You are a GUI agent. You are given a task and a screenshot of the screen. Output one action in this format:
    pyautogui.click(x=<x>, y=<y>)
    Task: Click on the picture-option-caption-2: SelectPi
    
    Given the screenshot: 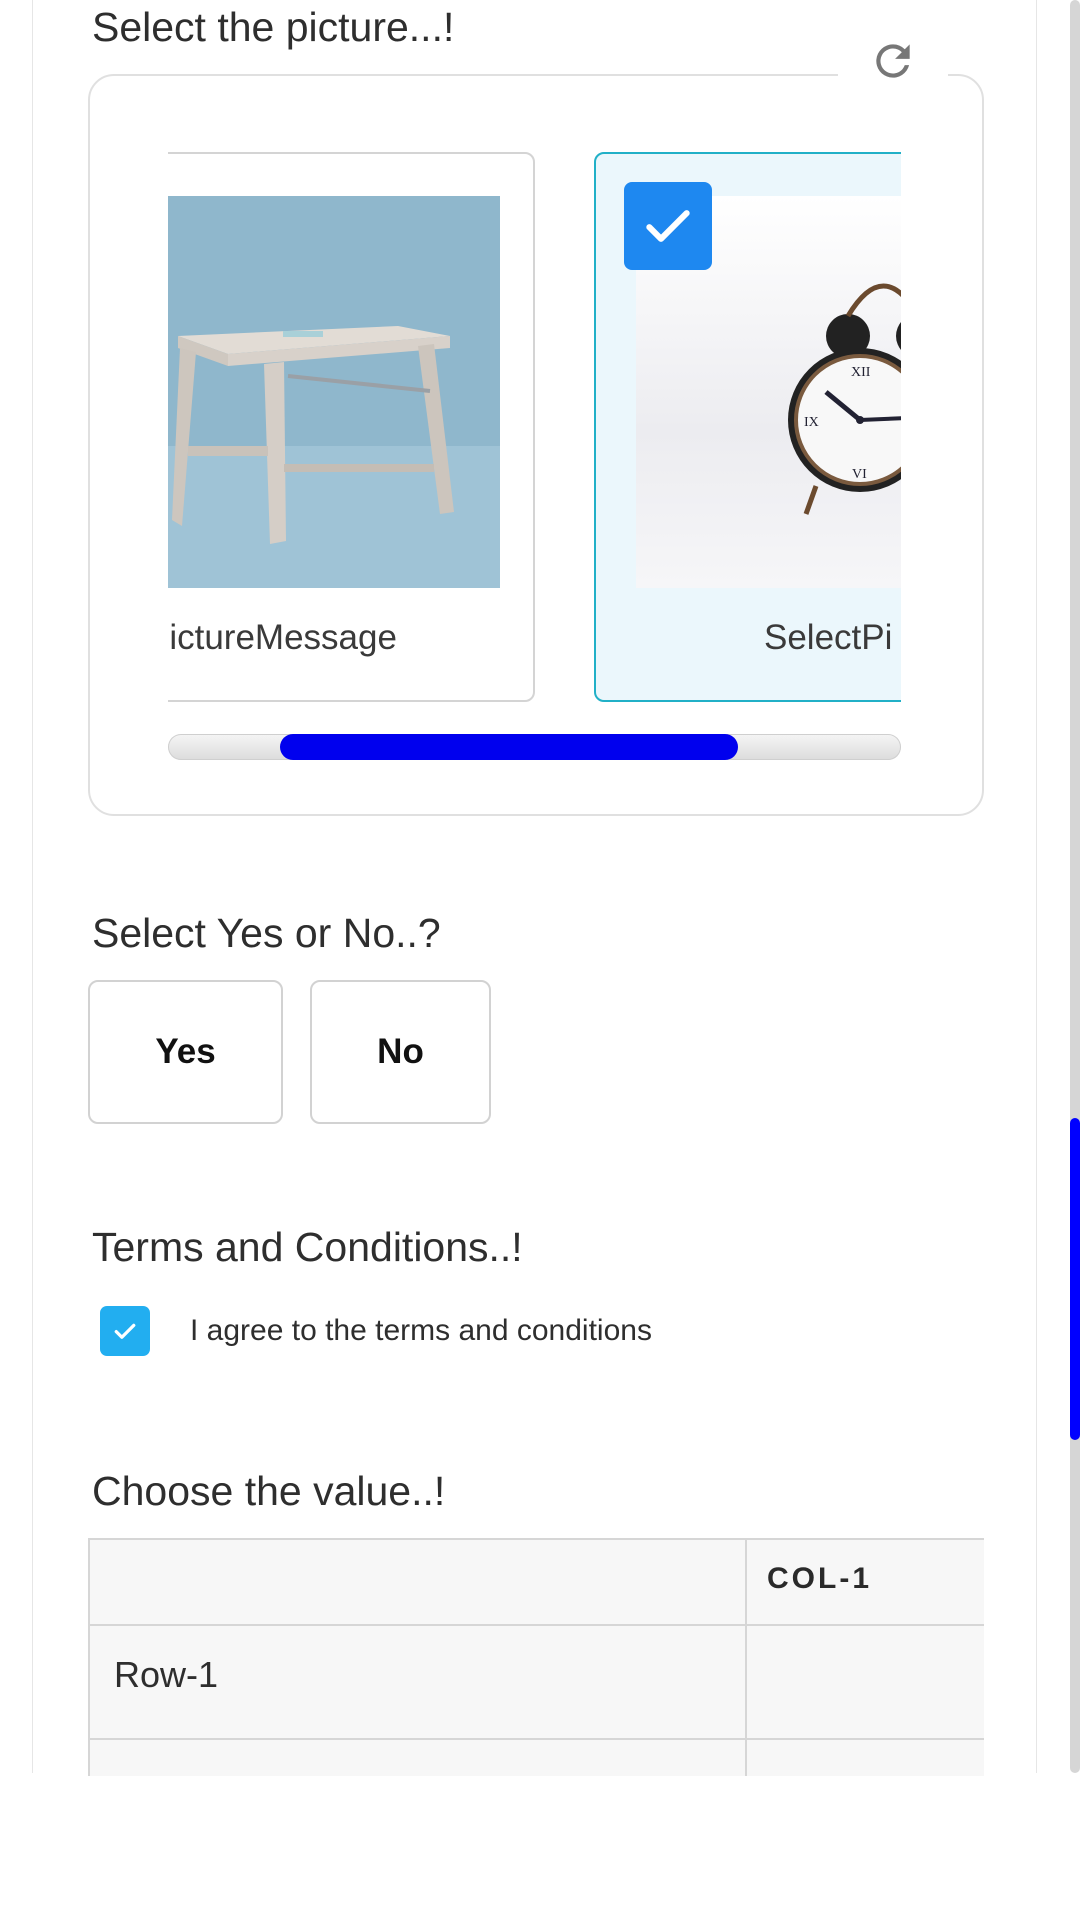 What is the action you would take?
    pyautogui.click(x=828, y=637)
    